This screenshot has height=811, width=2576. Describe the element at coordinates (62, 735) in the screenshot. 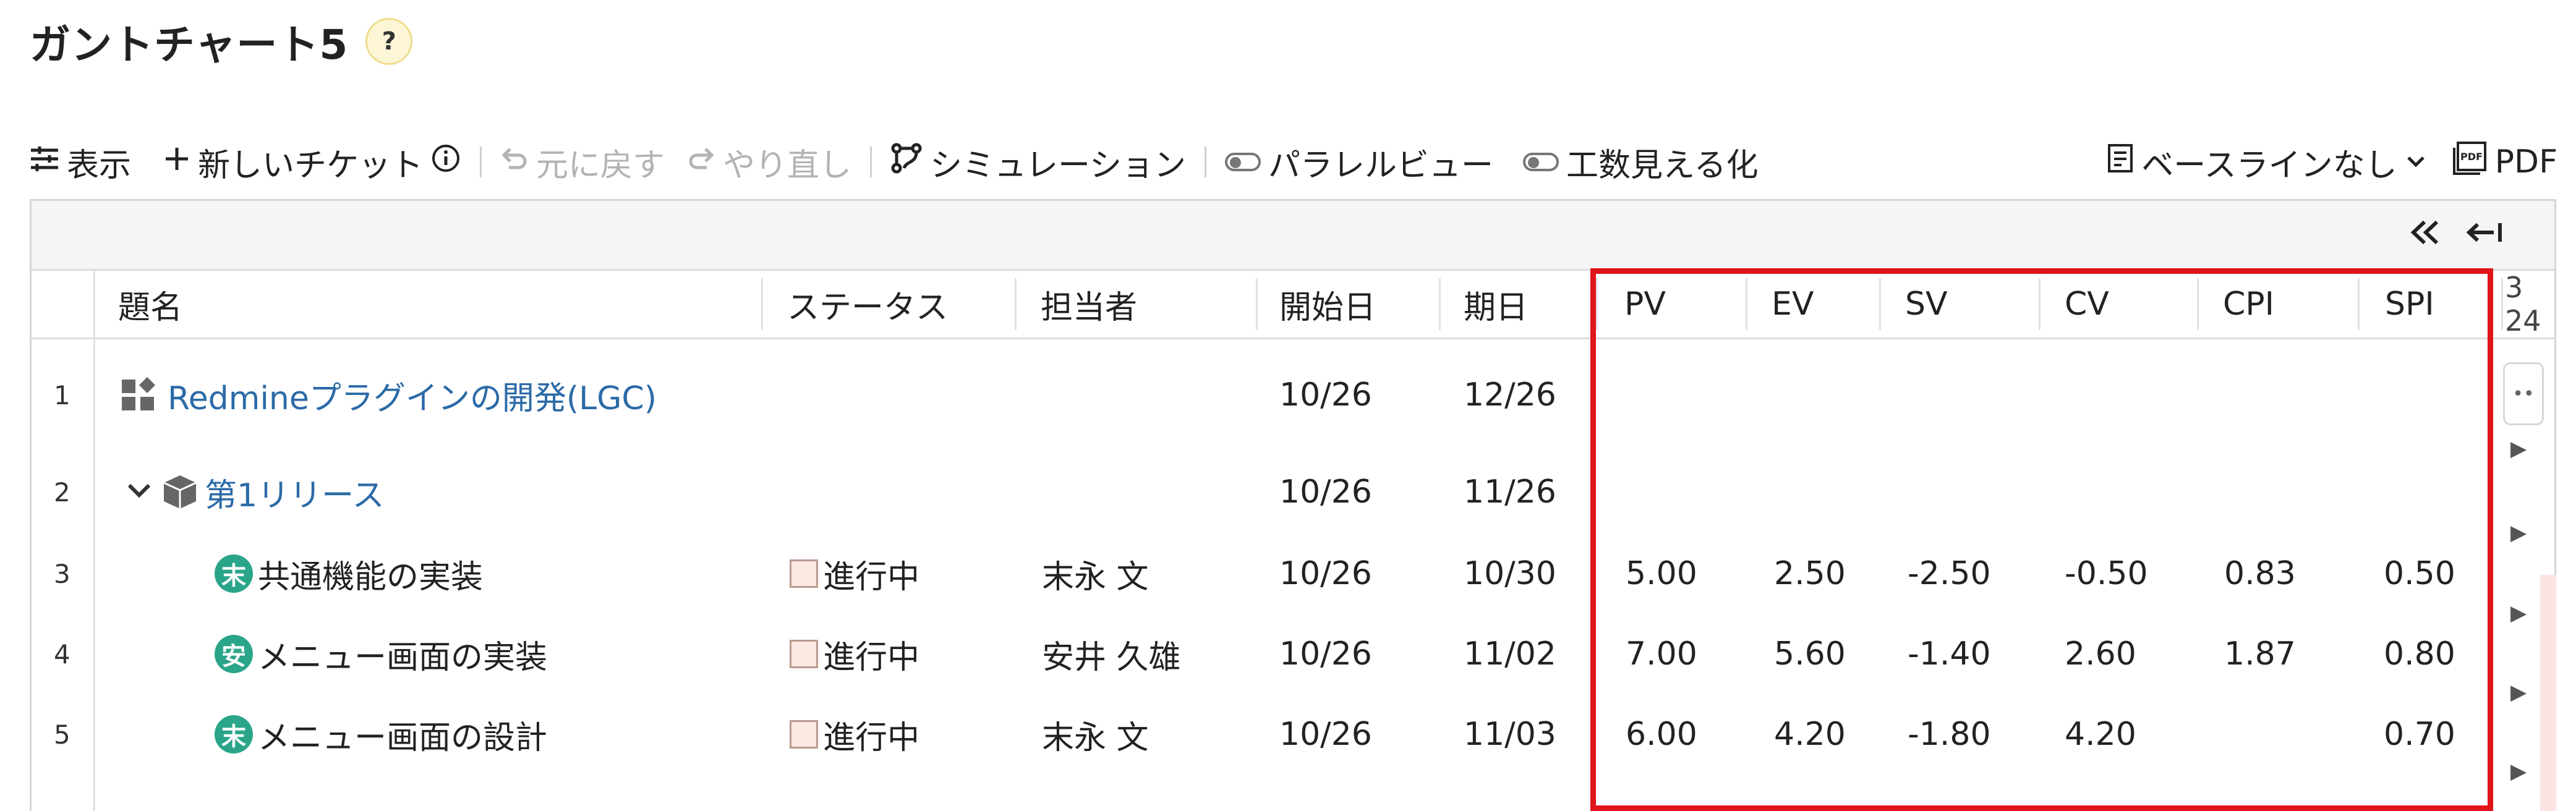

I see `row-number: 5` at that location.